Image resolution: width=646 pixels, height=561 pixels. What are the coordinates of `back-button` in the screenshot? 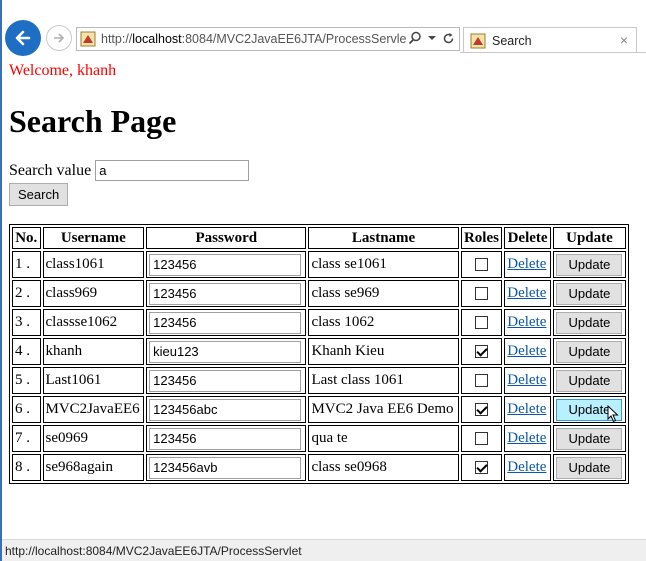 It's located at (23, 38).